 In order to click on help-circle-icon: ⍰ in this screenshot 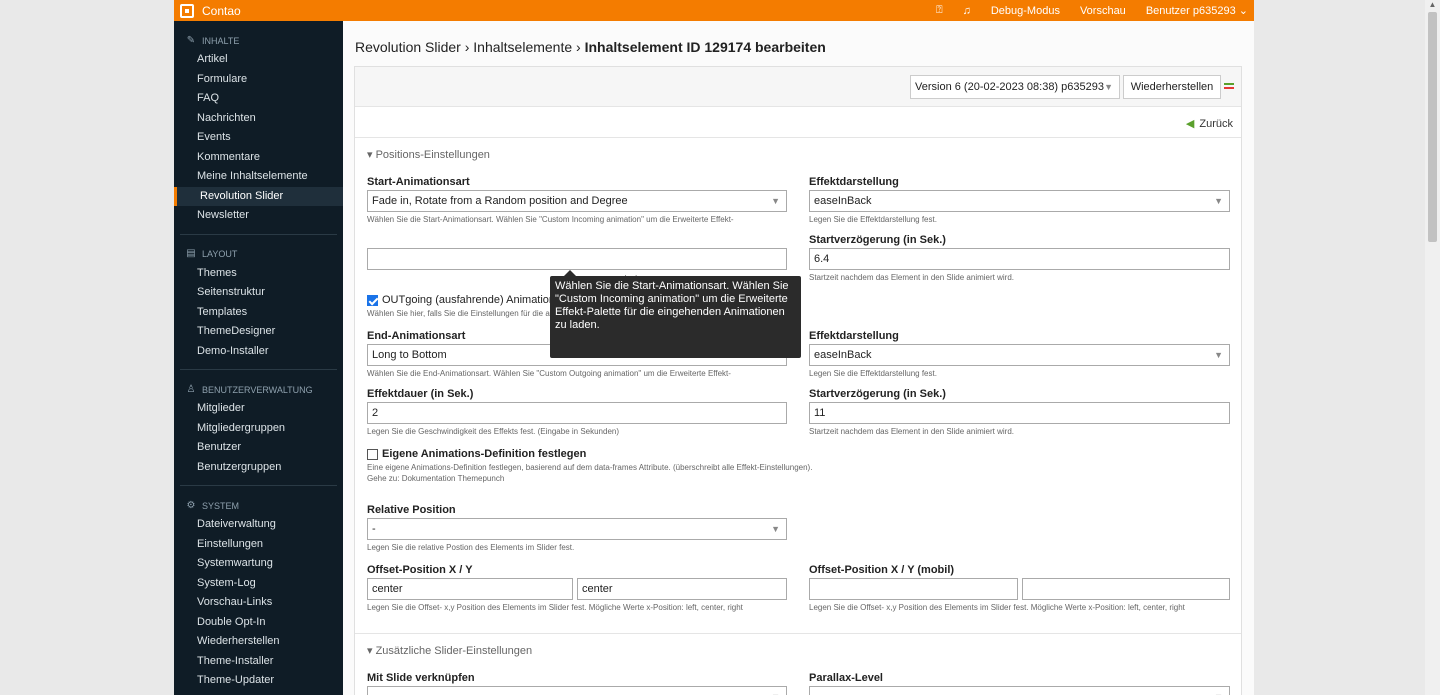, I will do `click(939, 10)`.